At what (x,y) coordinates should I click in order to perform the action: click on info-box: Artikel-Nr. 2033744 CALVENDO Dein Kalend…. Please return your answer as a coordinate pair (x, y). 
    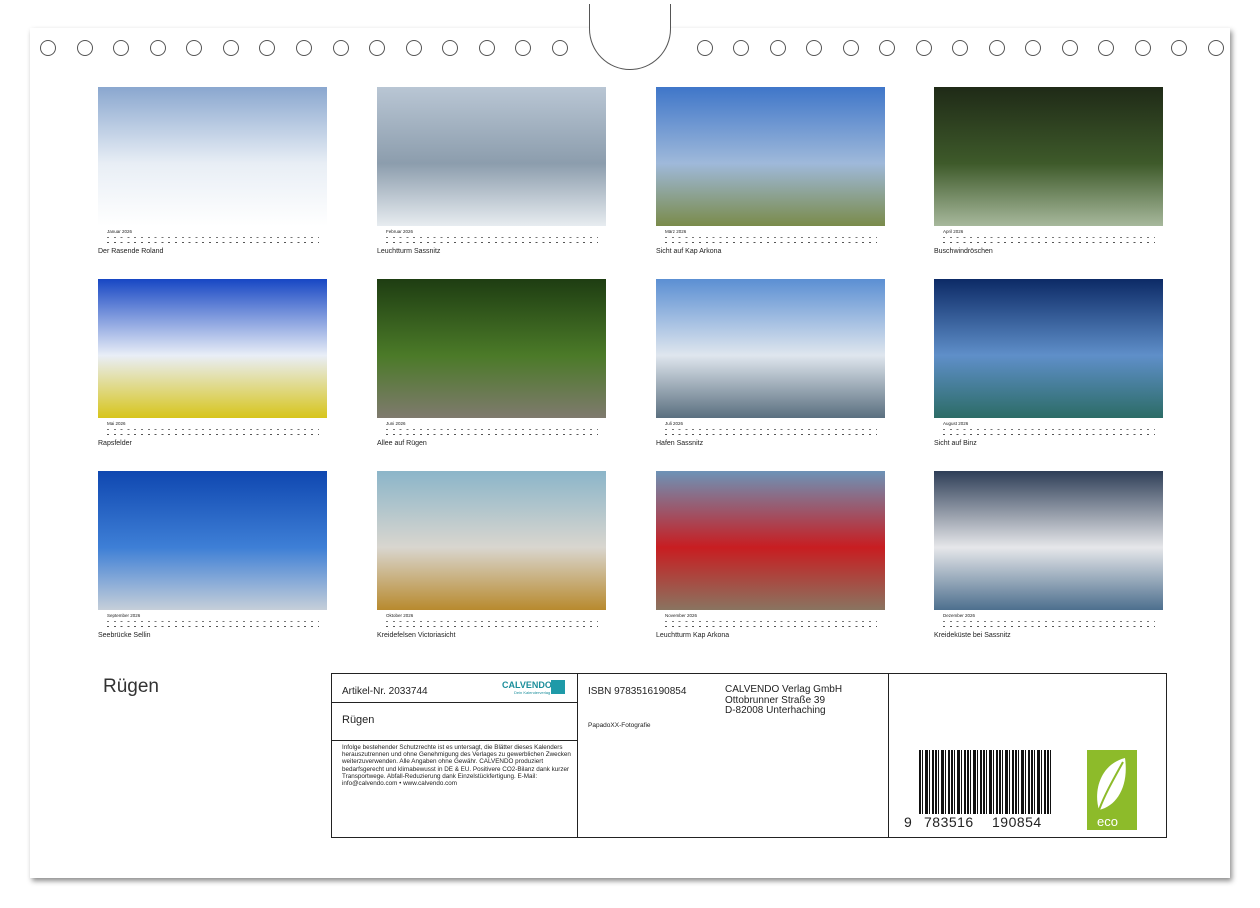
    Looking at the image, I should click on (749, 755).